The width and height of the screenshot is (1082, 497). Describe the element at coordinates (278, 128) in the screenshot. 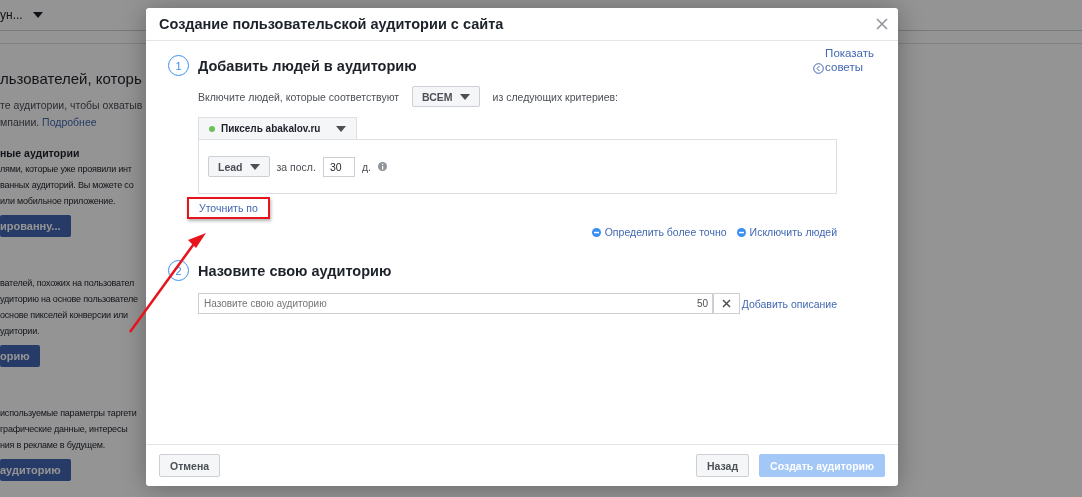

I see `pixel-source-tab: Пиксель abakalov.ru` at that location.